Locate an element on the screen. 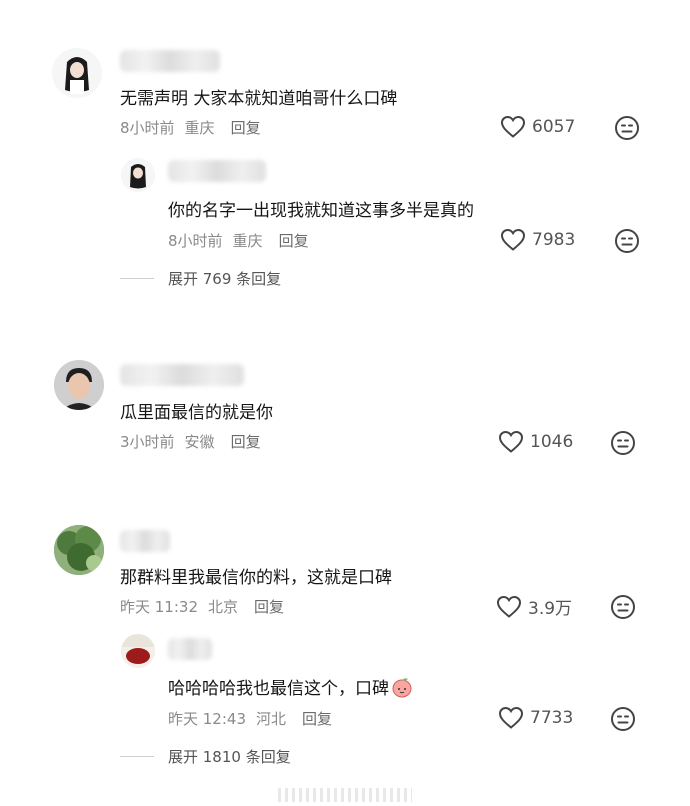 The height and width of the screenshot is (806, 690). like-count: 3.9万 is located at coordinates (550, 609).